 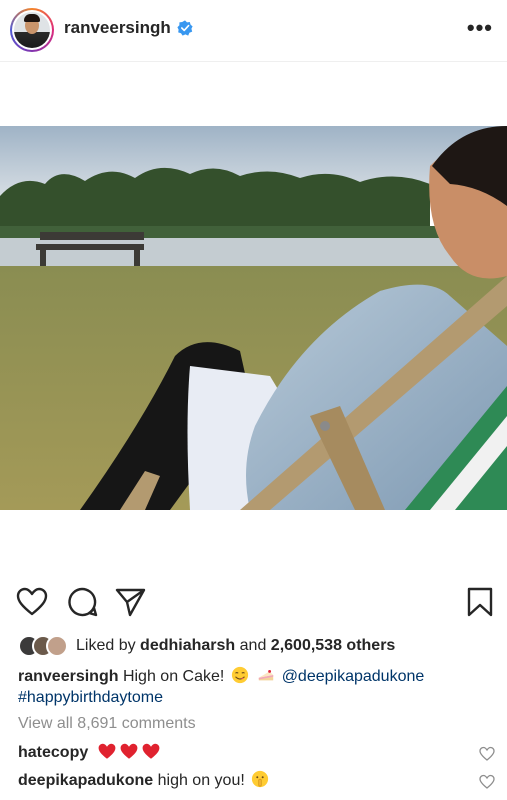 I want to click on post-actions, so click(x=253, y=604).